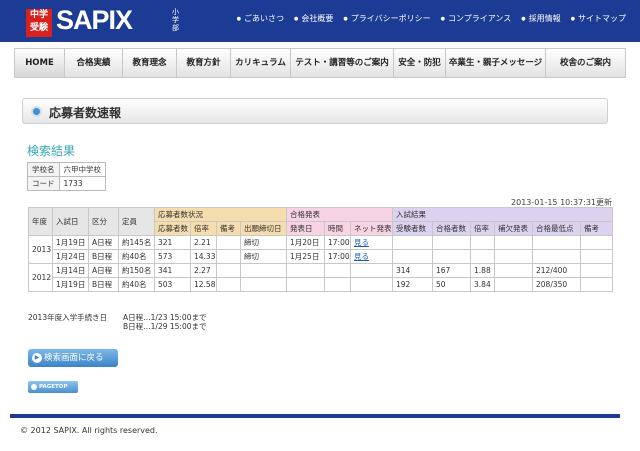 This screenshot has height=451, width=640. What do you see at coordinates (597, 228) in the screenshot?
I see `col-exam-note: 備考` at bounding box center [597, 228].